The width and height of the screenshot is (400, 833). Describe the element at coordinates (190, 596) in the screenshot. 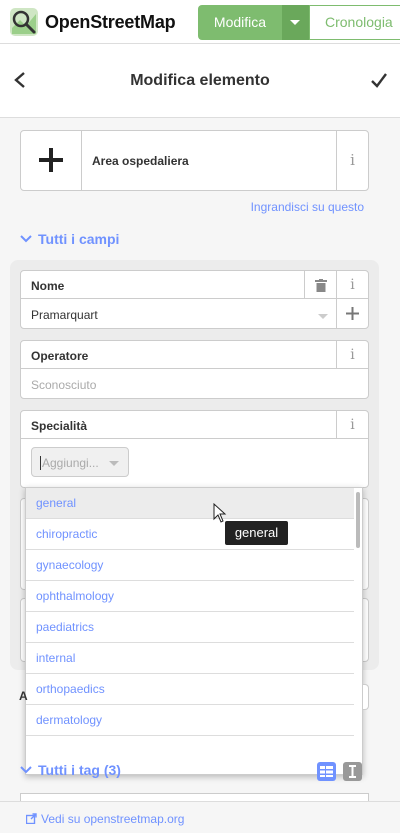

I see `option-ophthalmology: ophthalmology` at that location.